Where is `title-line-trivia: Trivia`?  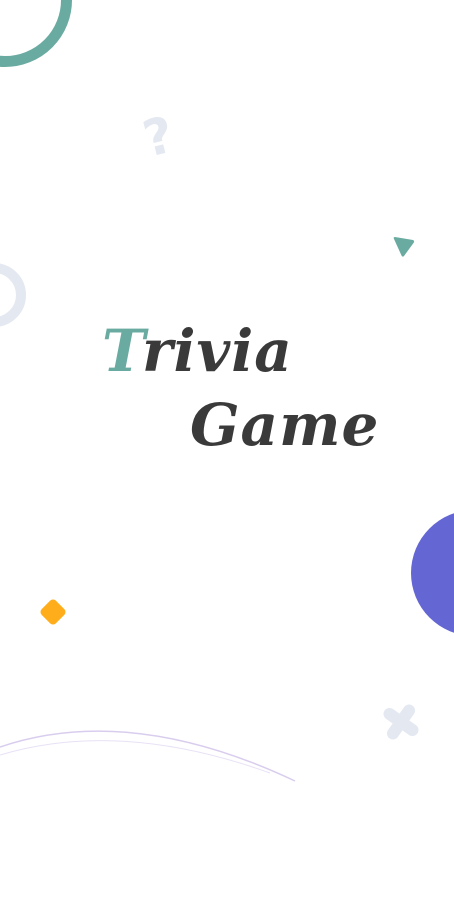 title-line-trivia: Trivia is located at coordinates (197, 351).